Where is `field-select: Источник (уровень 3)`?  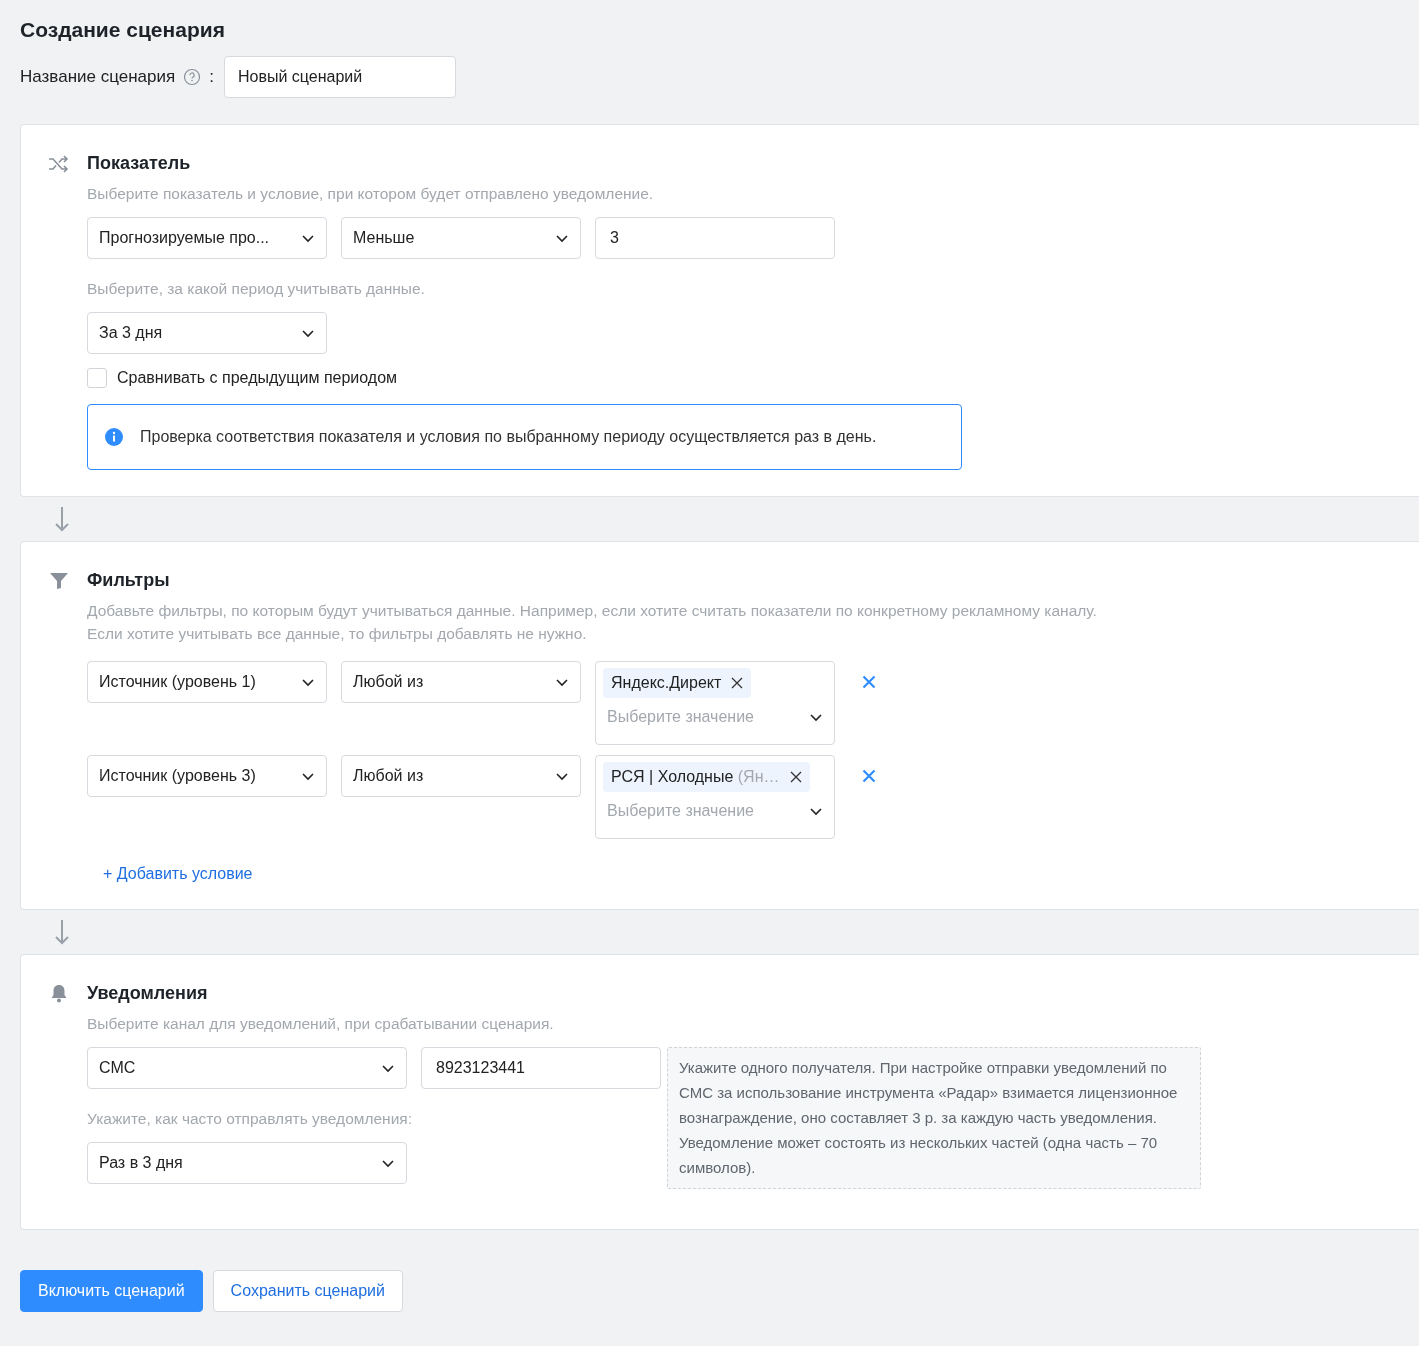 field-select: Источник (уровень 3) is located at coordinates (207, 776).